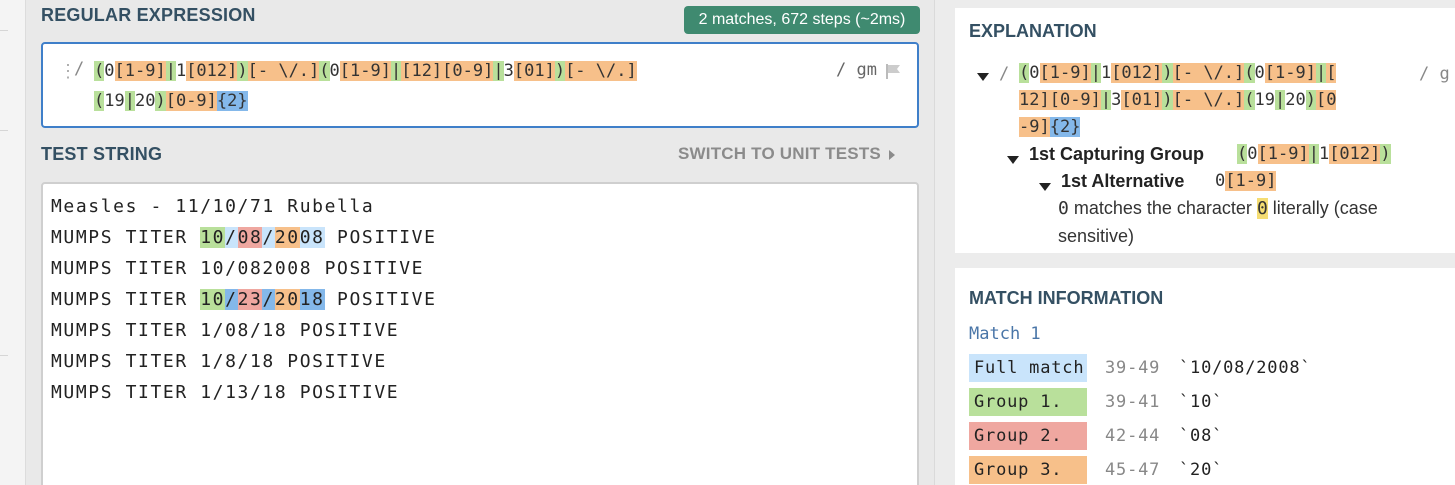  I want to click on test-text: MUMPS TITER 1/8/18 POSITIVE, so click(219, 361).